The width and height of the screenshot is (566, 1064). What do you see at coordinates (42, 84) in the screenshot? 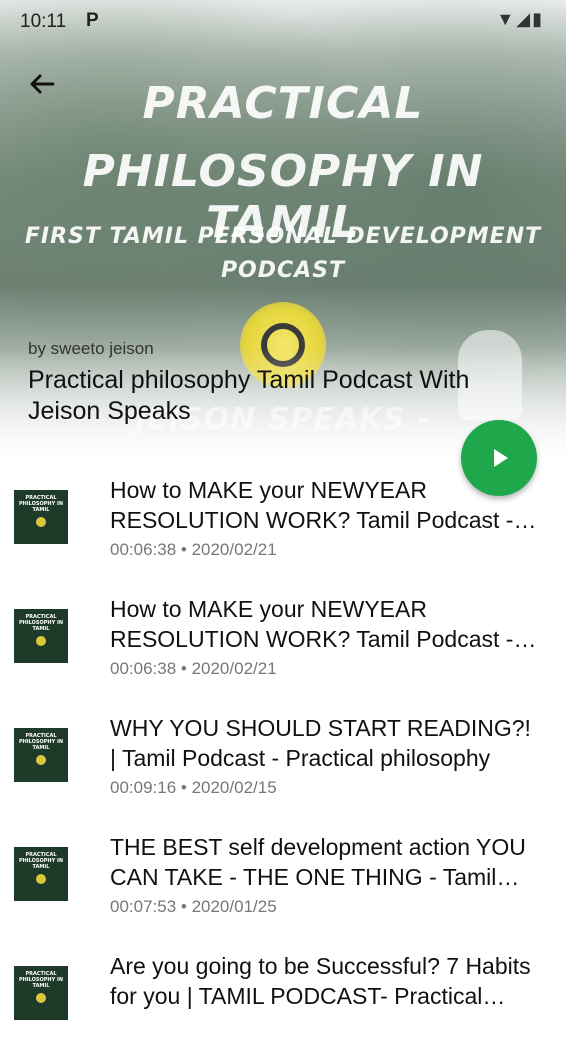
I see `back-arrow-icon` at bounding box center [42, 84].